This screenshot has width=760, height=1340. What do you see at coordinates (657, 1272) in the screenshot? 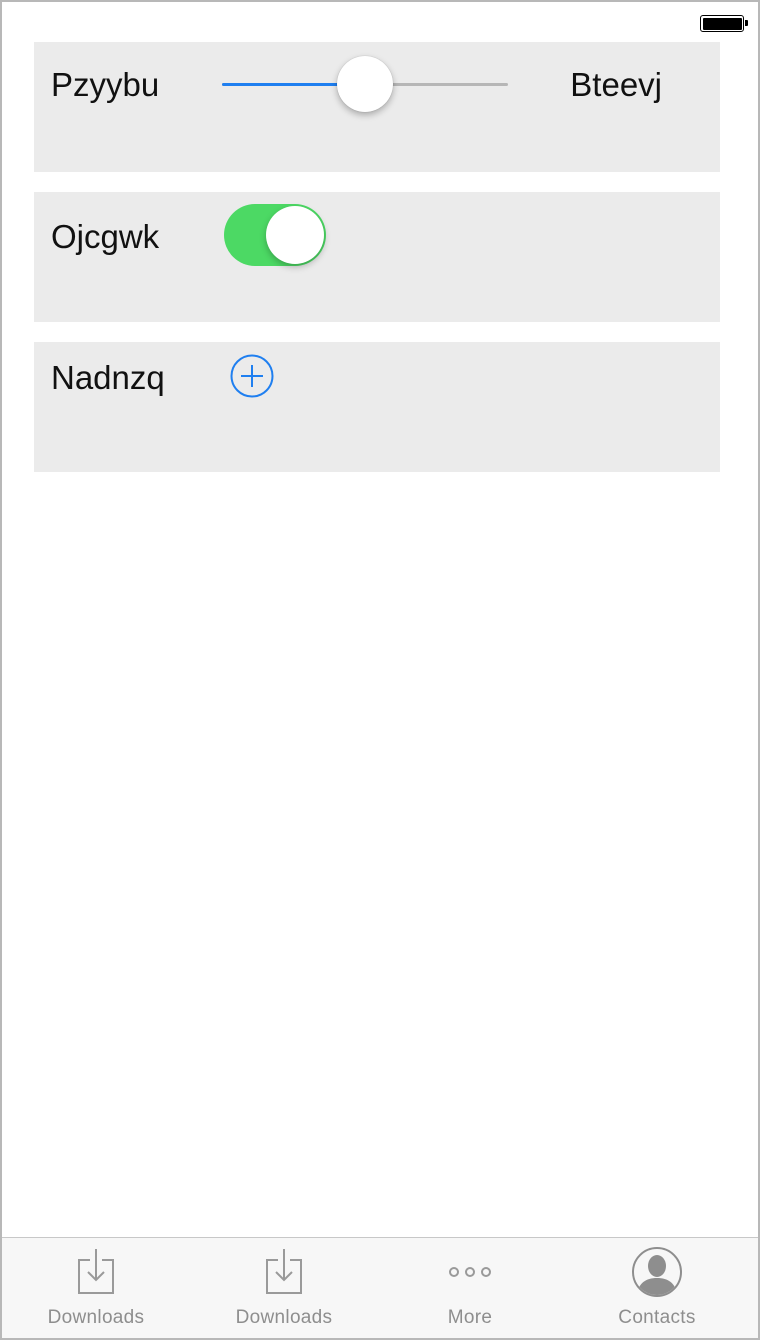
I see `contacts-icon` at bounding box center [657, 1272].